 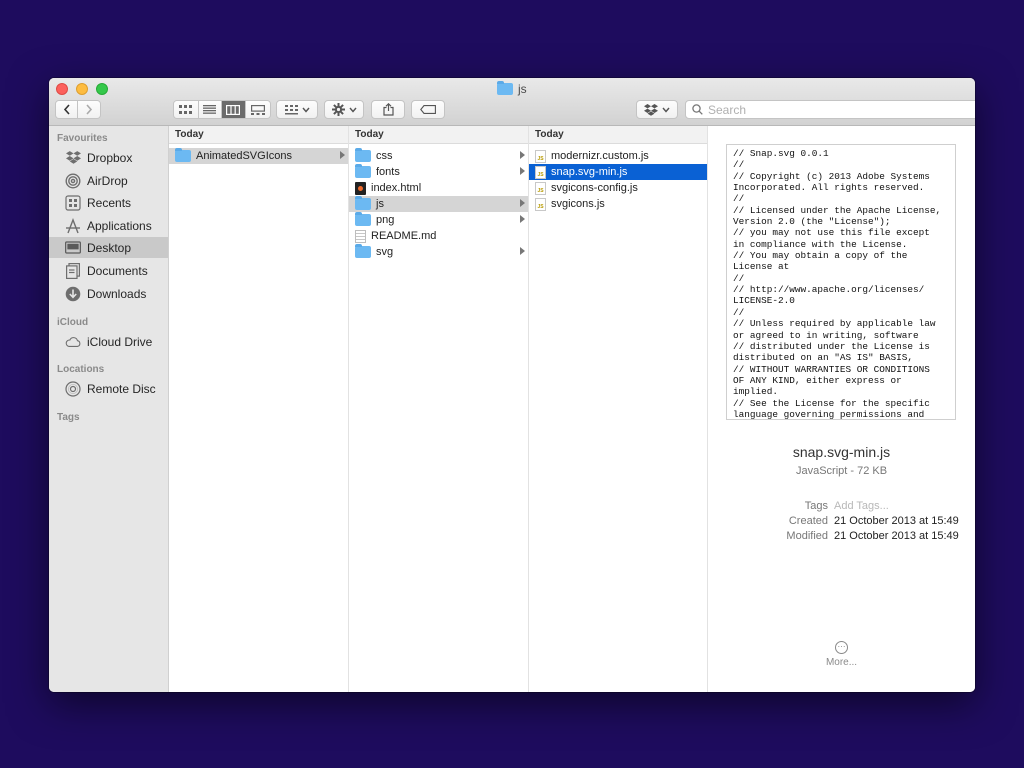 I want to click on list-item-svgicons-js: JS svgicons.js, so click(x=618, y=204).